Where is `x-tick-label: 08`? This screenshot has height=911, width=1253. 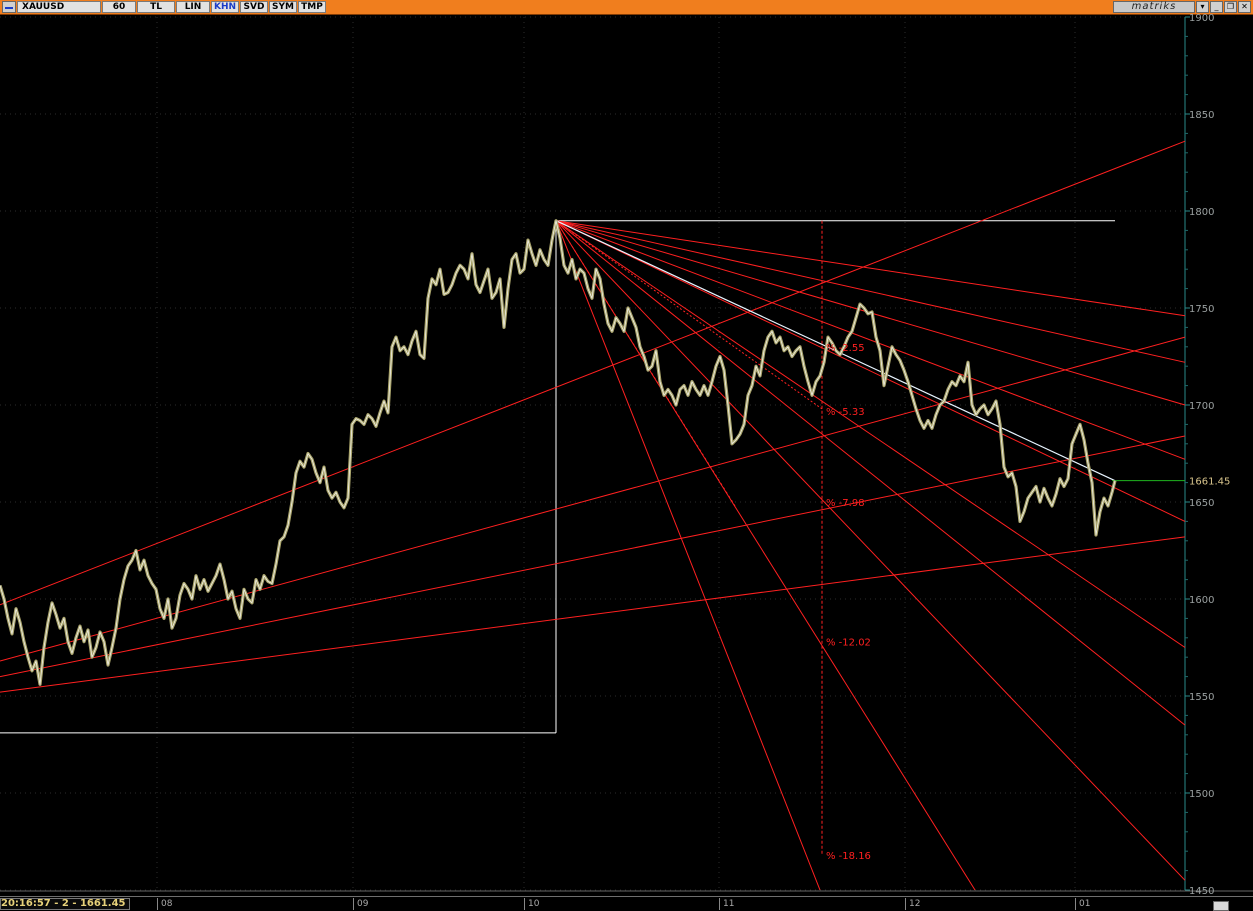
x-tick-label: 08 is located at coordinates (164, 904).